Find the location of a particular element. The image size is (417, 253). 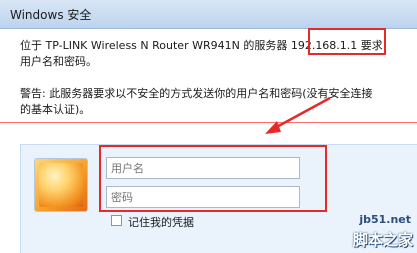

watermark-site: jb51.net is located at coordinates (385, 219).